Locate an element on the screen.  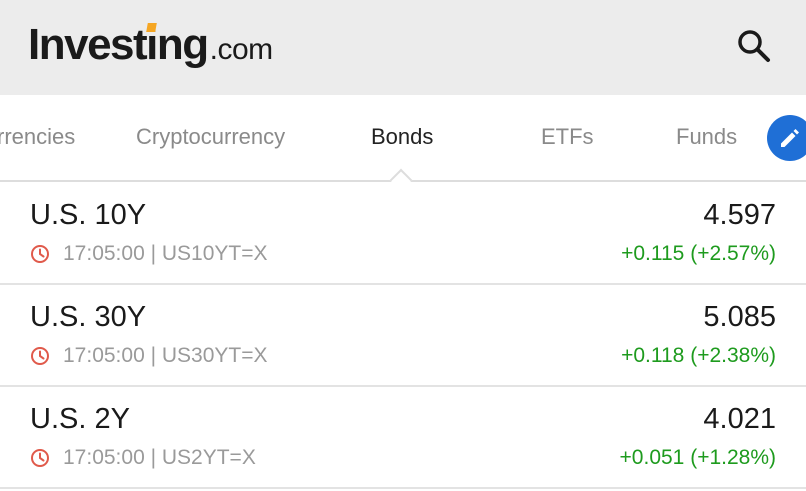
logo-suffix: .com is located at coordinates (241, 49).